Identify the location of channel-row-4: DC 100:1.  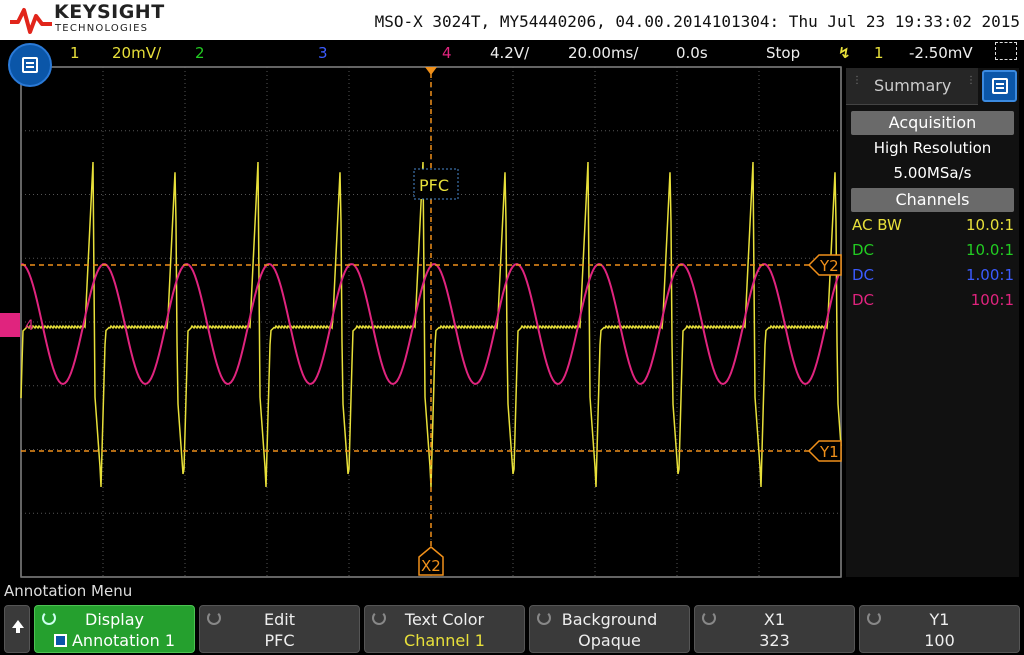
(933, 300).